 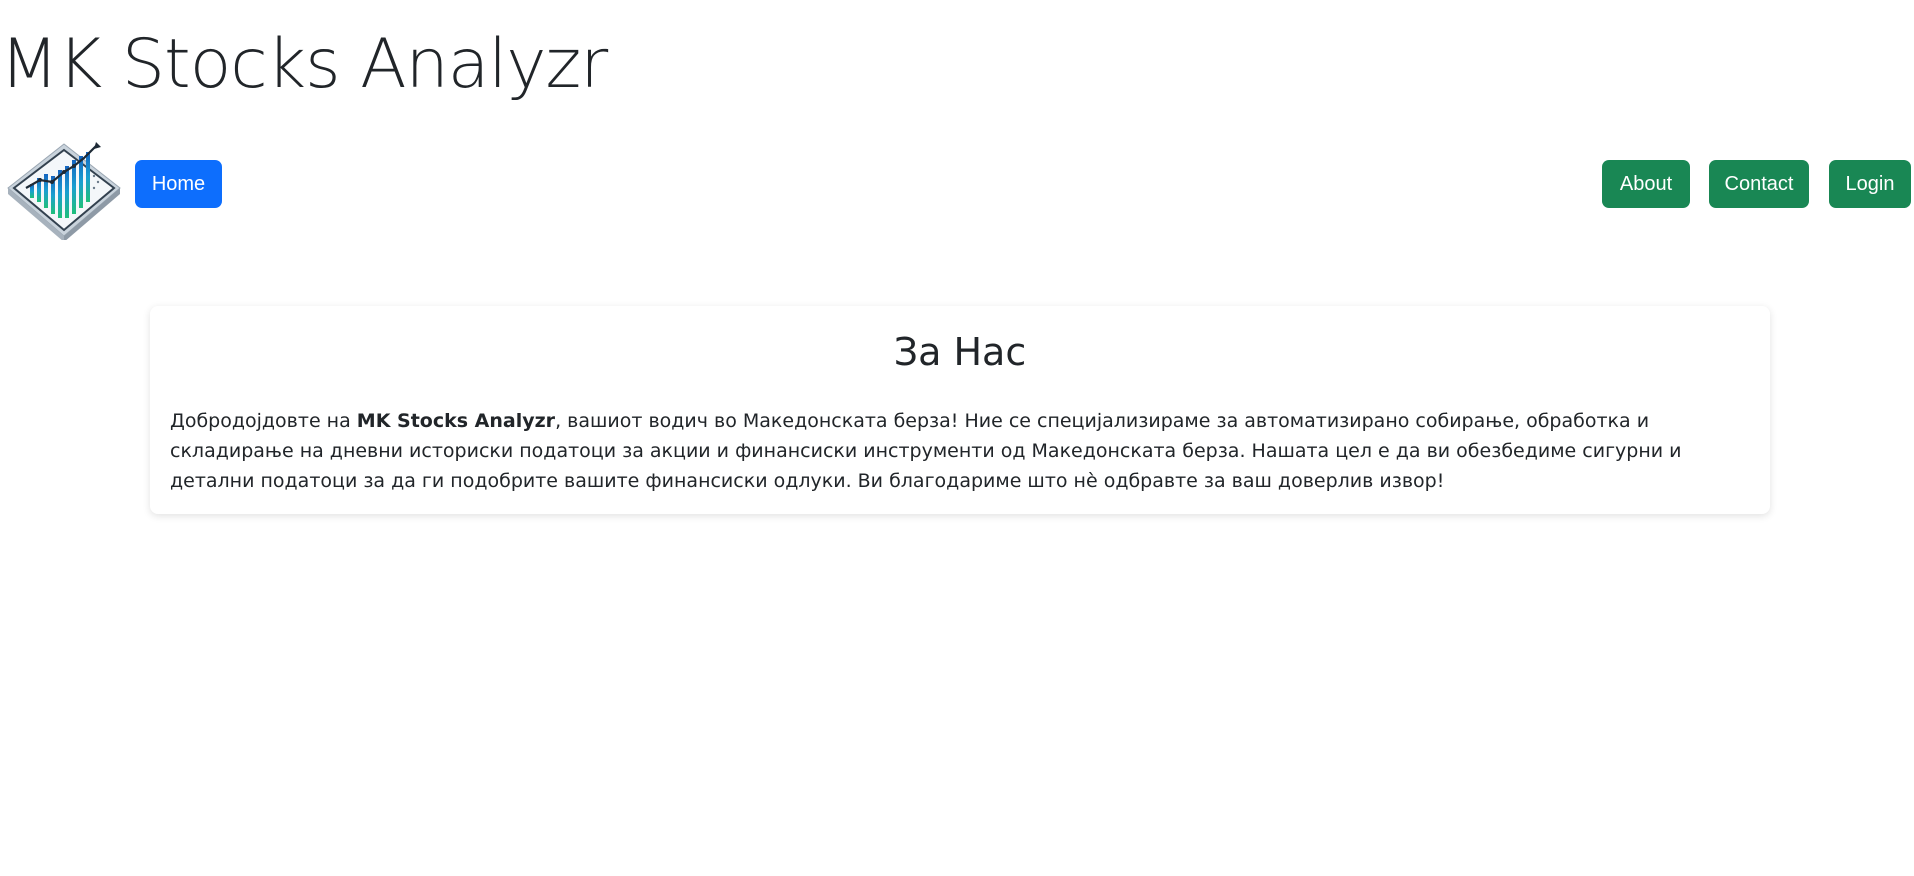 I want to click on home-button: Home, so click(x=178, y=184).